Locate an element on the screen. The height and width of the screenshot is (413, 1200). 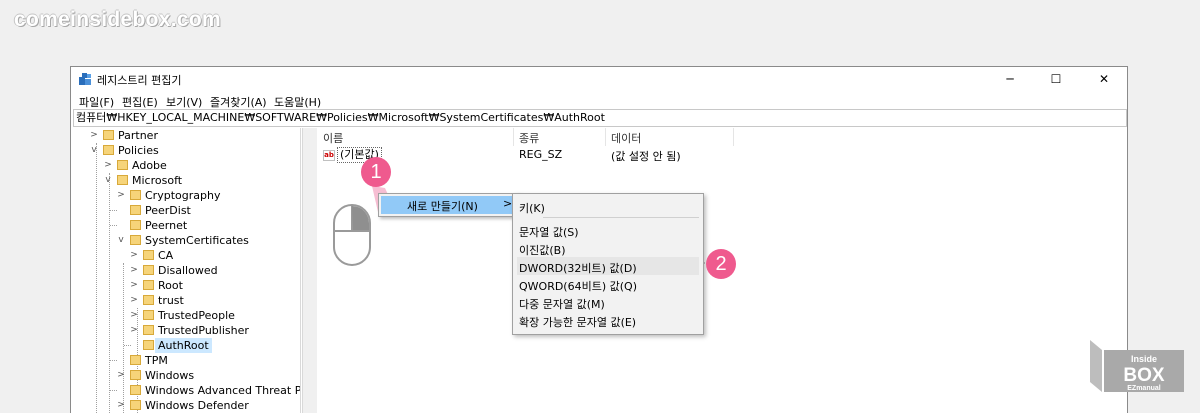
submenu-item-key: 키(K) is located at coordinates (608, 206).